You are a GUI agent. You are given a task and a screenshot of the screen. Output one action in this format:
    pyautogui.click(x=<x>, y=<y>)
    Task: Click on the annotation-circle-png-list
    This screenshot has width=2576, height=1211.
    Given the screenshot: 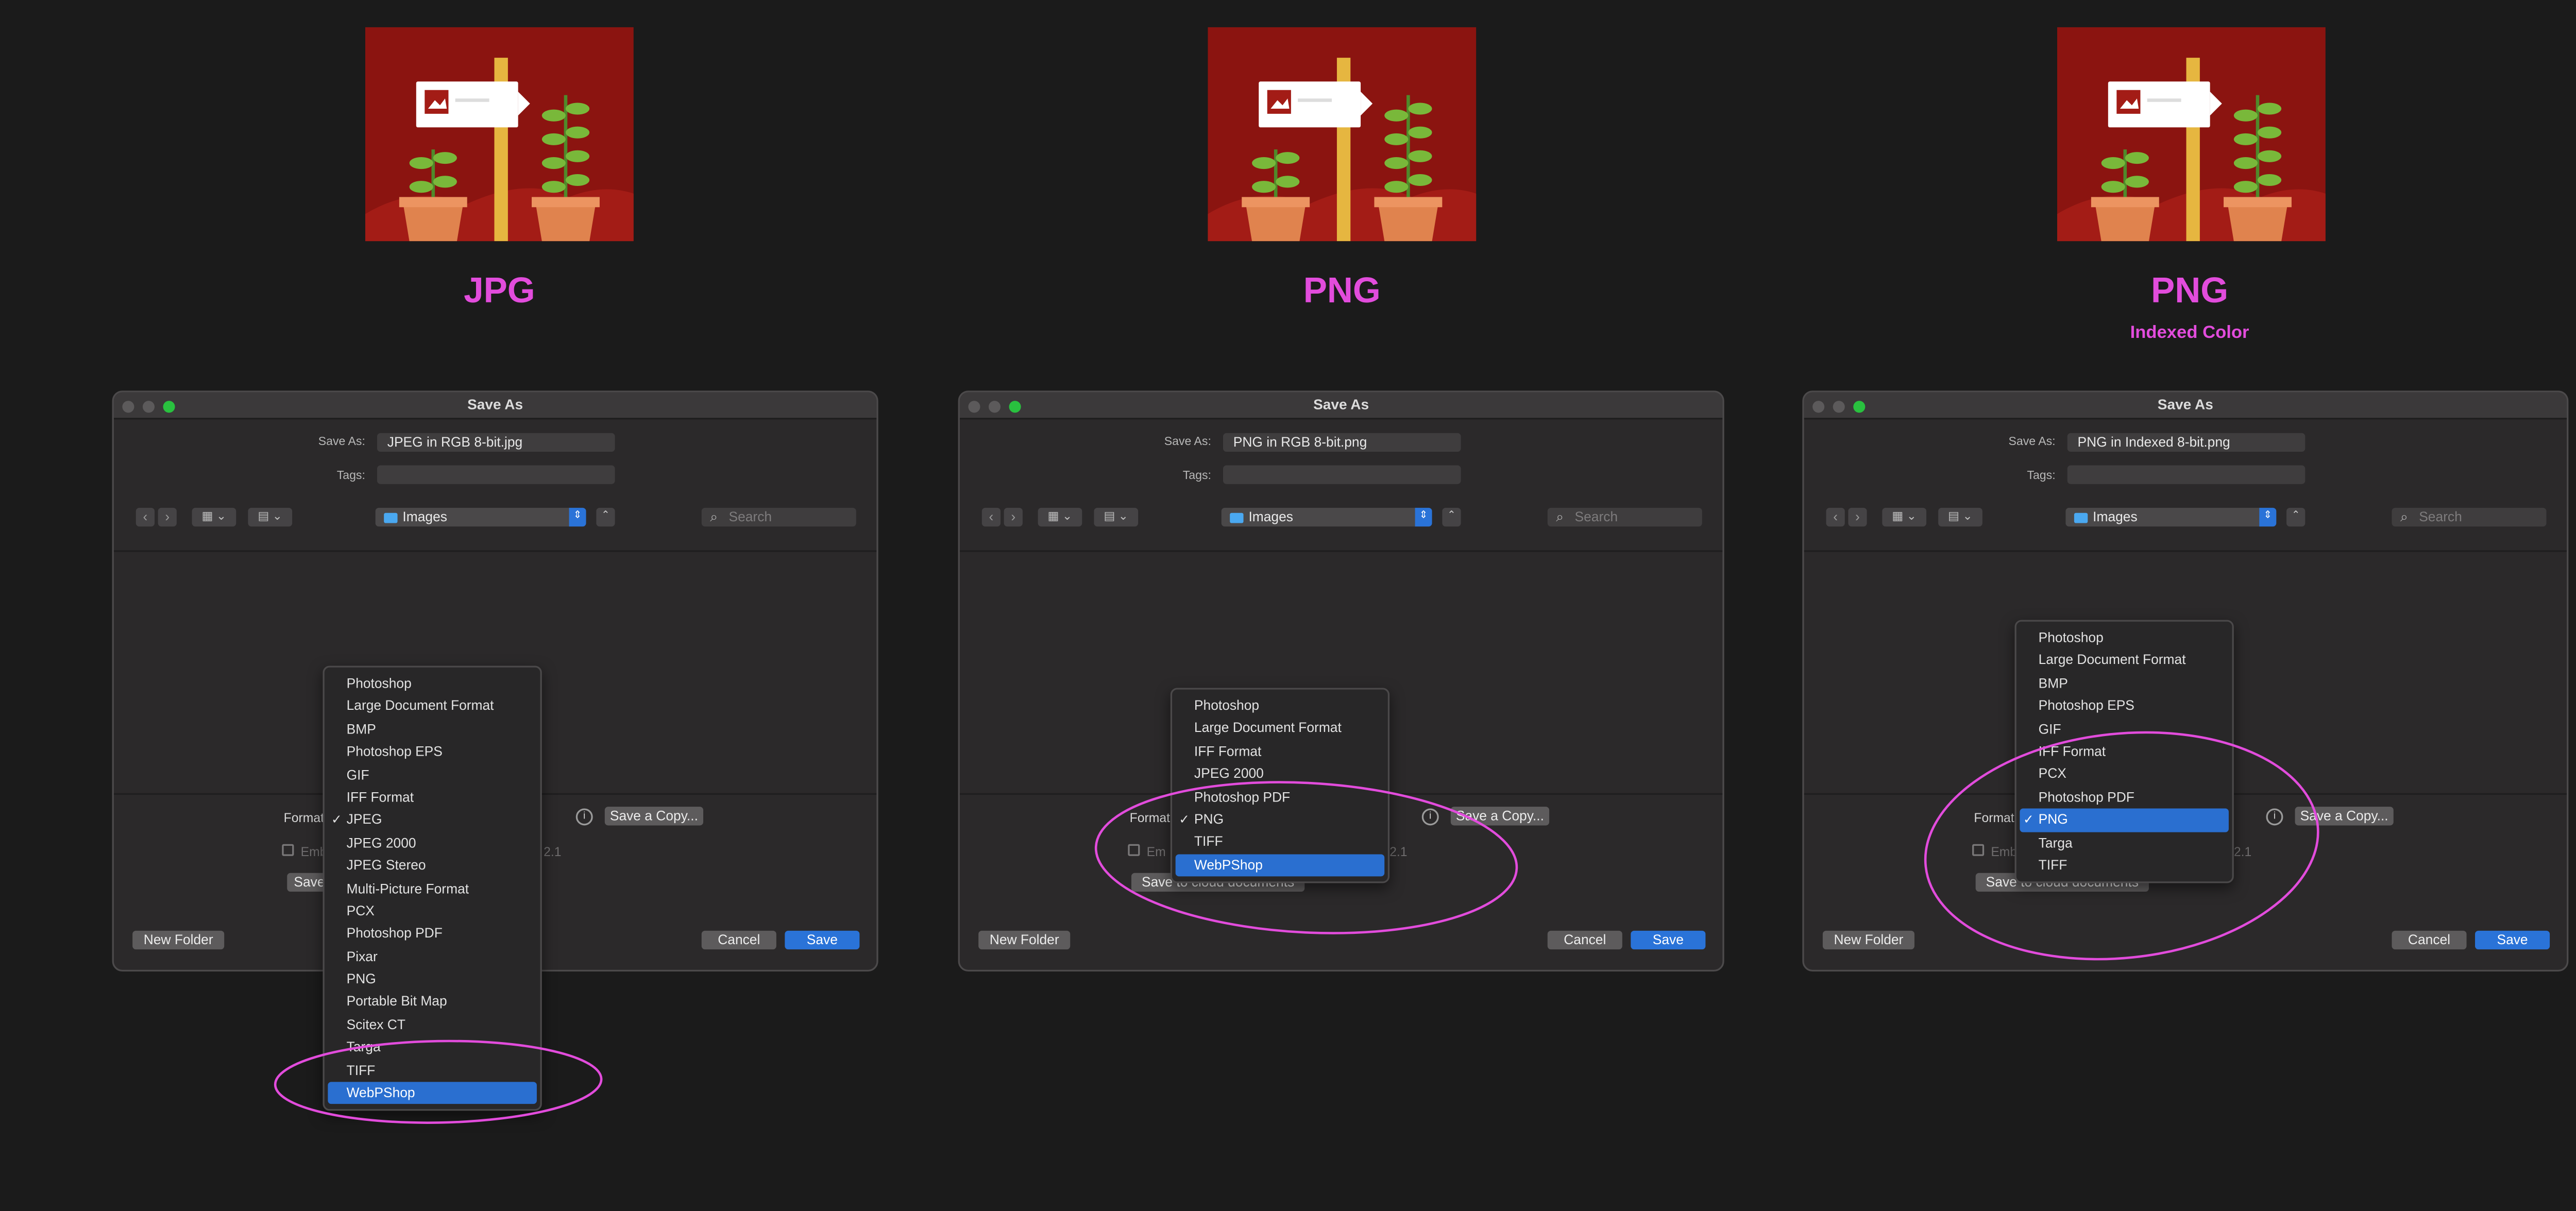 What is the action you would take?
    pyautogui.click(x=1306, y=857)
    